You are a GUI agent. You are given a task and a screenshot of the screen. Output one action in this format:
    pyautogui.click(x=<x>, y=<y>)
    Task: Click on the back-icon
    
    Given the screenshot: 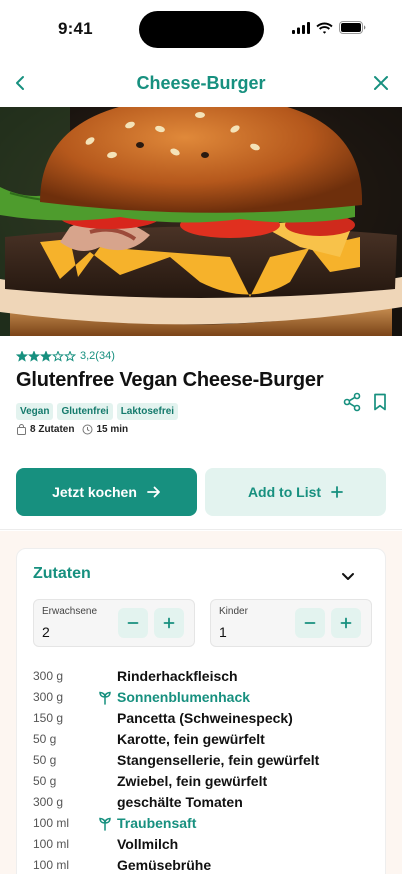 What is the action you would take?
    pyautogui.click(x=20, y=83)
    